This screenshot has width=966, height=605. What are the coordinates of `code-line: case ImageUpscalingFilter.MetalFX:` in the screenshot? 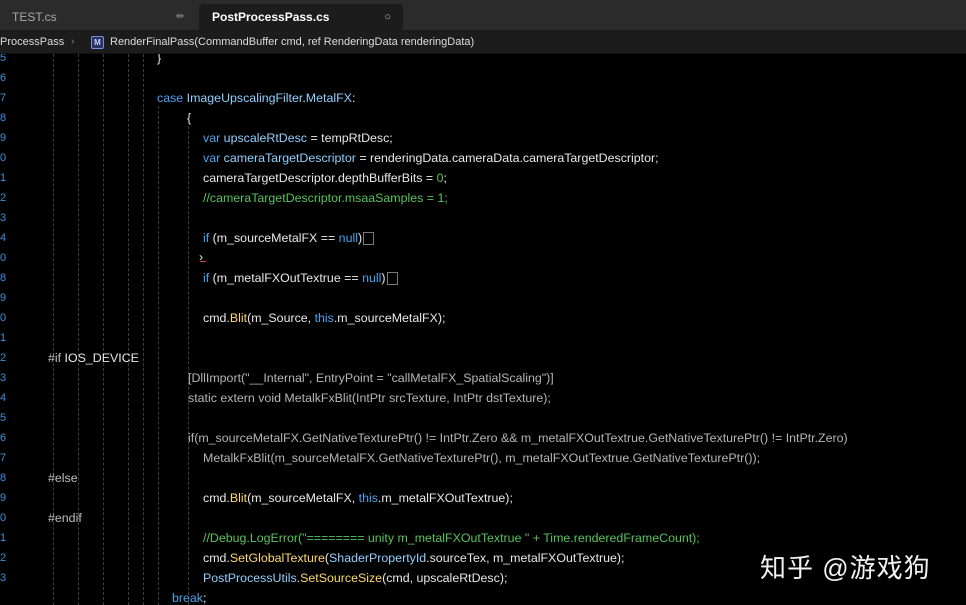 It's located at (256, 98).